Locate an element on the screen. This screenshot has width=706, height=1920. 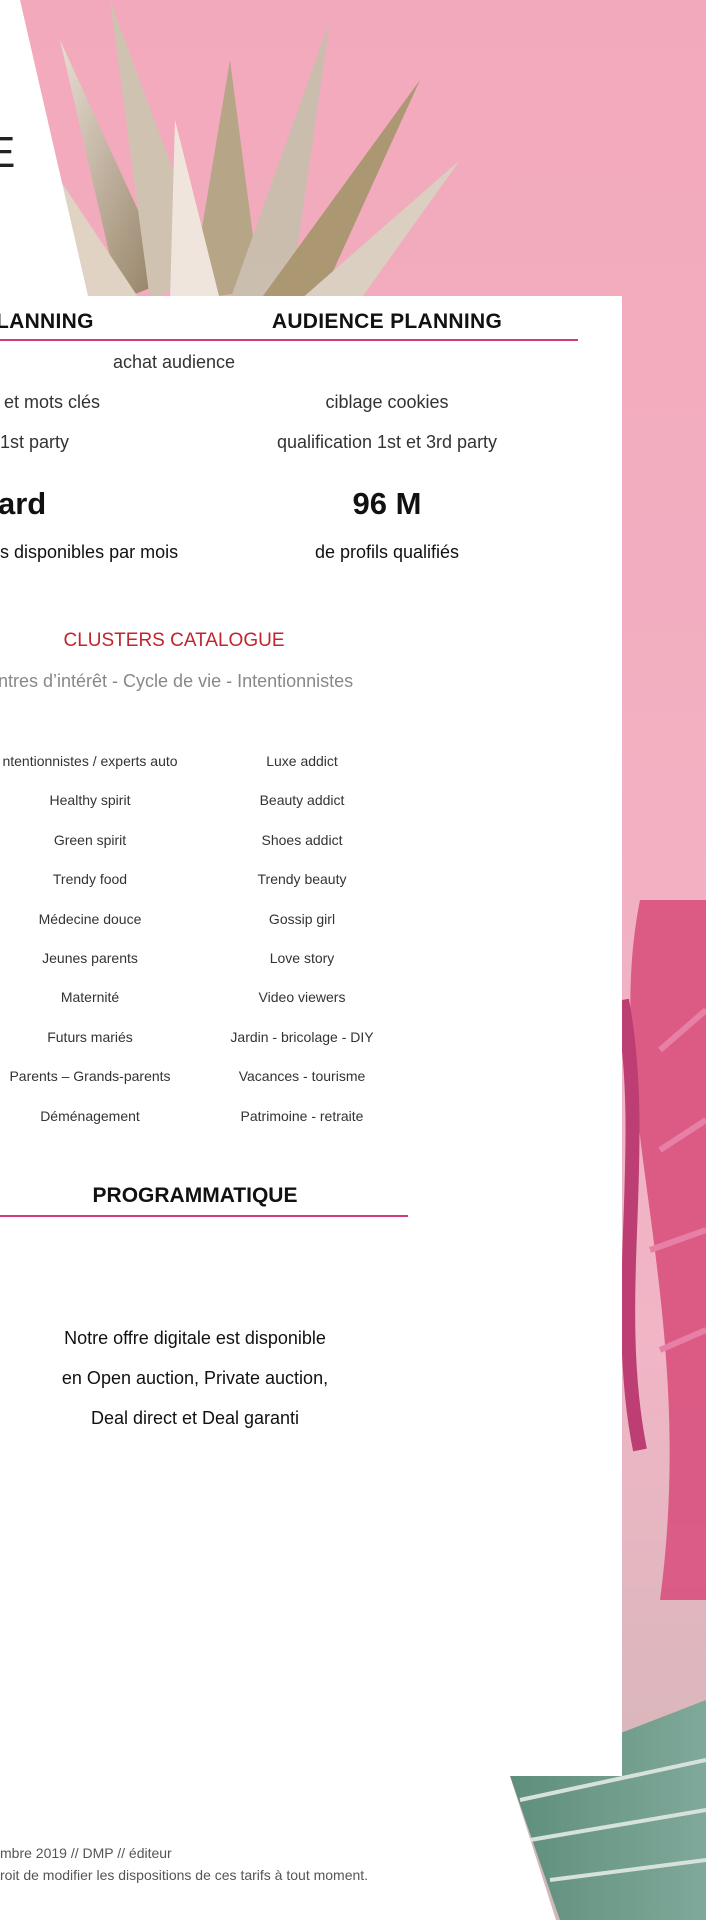
programmatique-rule is located at coordinates (204, 1216).